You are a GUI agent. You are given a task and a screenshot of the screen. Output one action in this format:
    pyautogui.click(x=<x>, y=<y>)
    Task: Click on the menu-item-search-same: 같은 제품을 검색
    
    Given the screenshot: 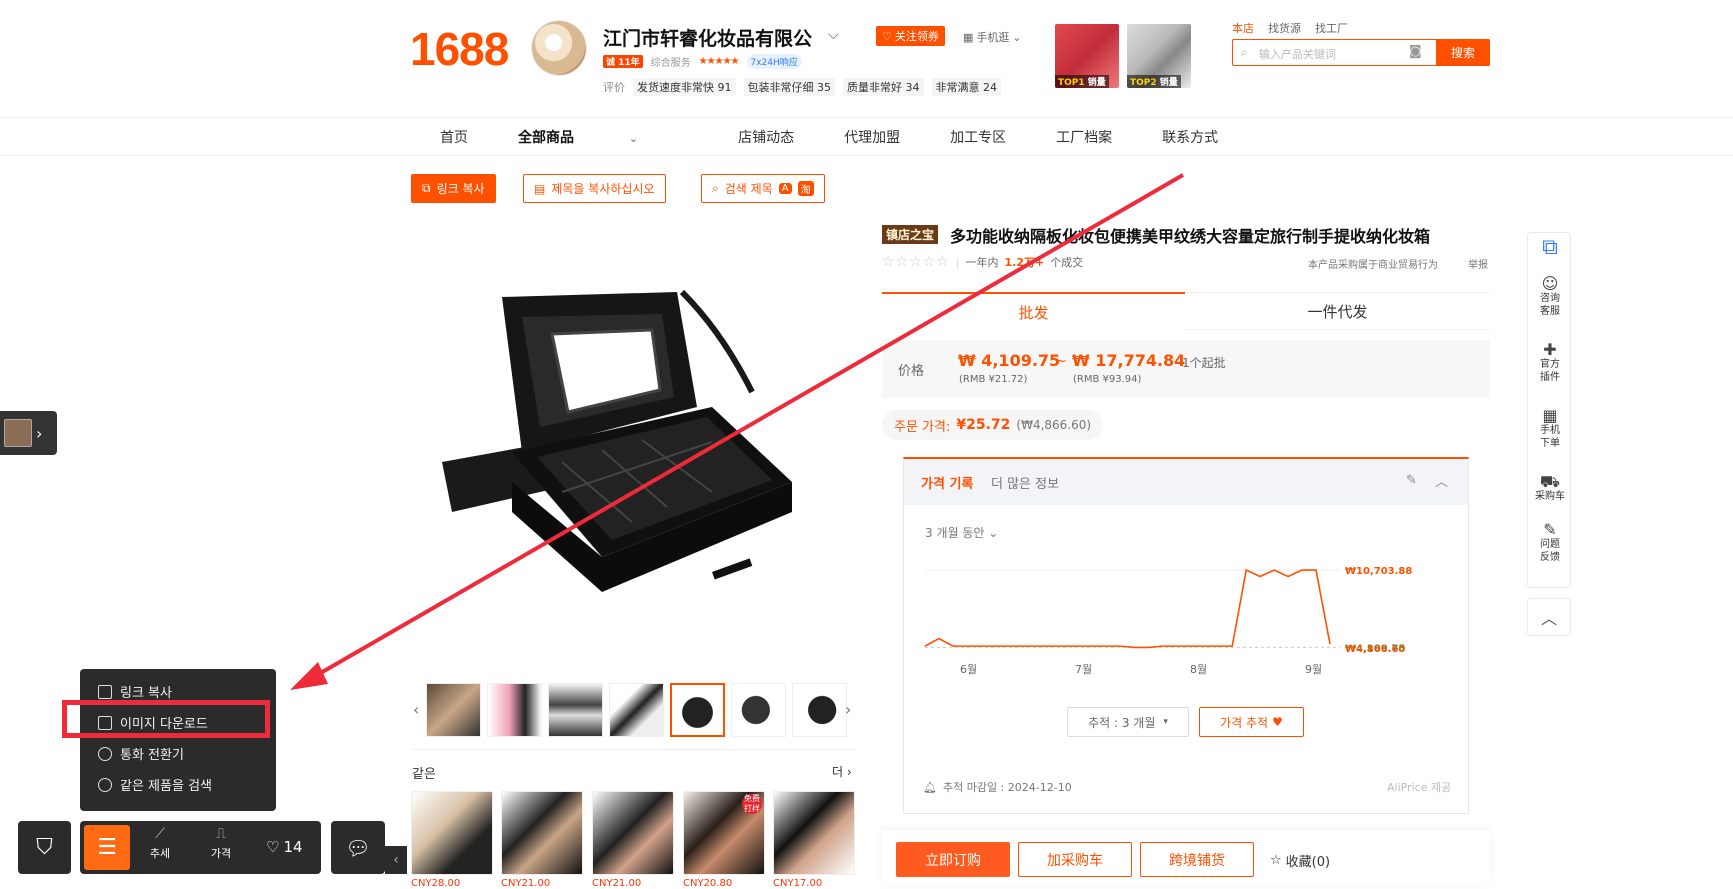 What is the action you would take?
    pyautogui.click(x=155, y=784)
    